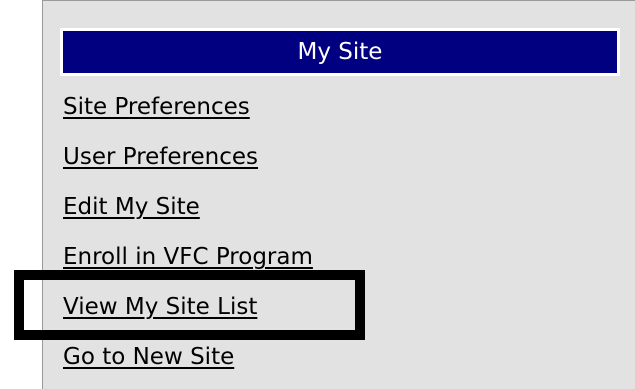 Image resolution: width=635 pixels, height=389 pixels. I want to click on view-my-site-list-link: View My Site List, so click(160, 307).